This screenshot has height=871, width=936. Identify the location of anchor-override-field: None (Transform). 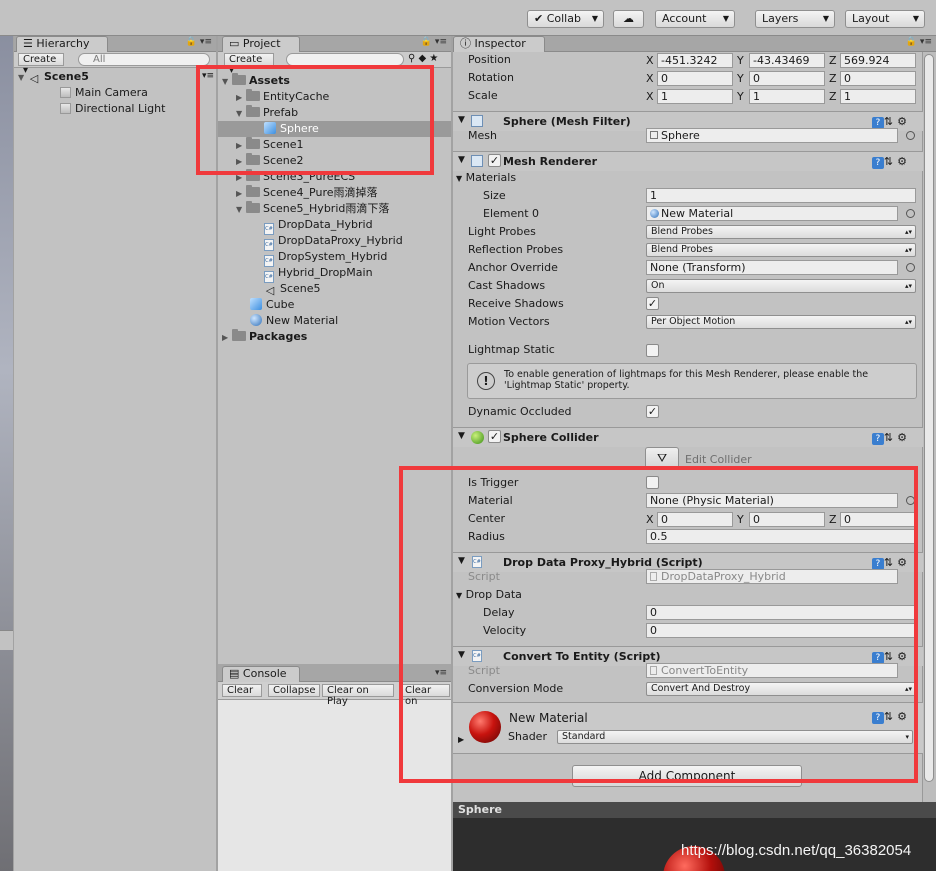
(772, 267).